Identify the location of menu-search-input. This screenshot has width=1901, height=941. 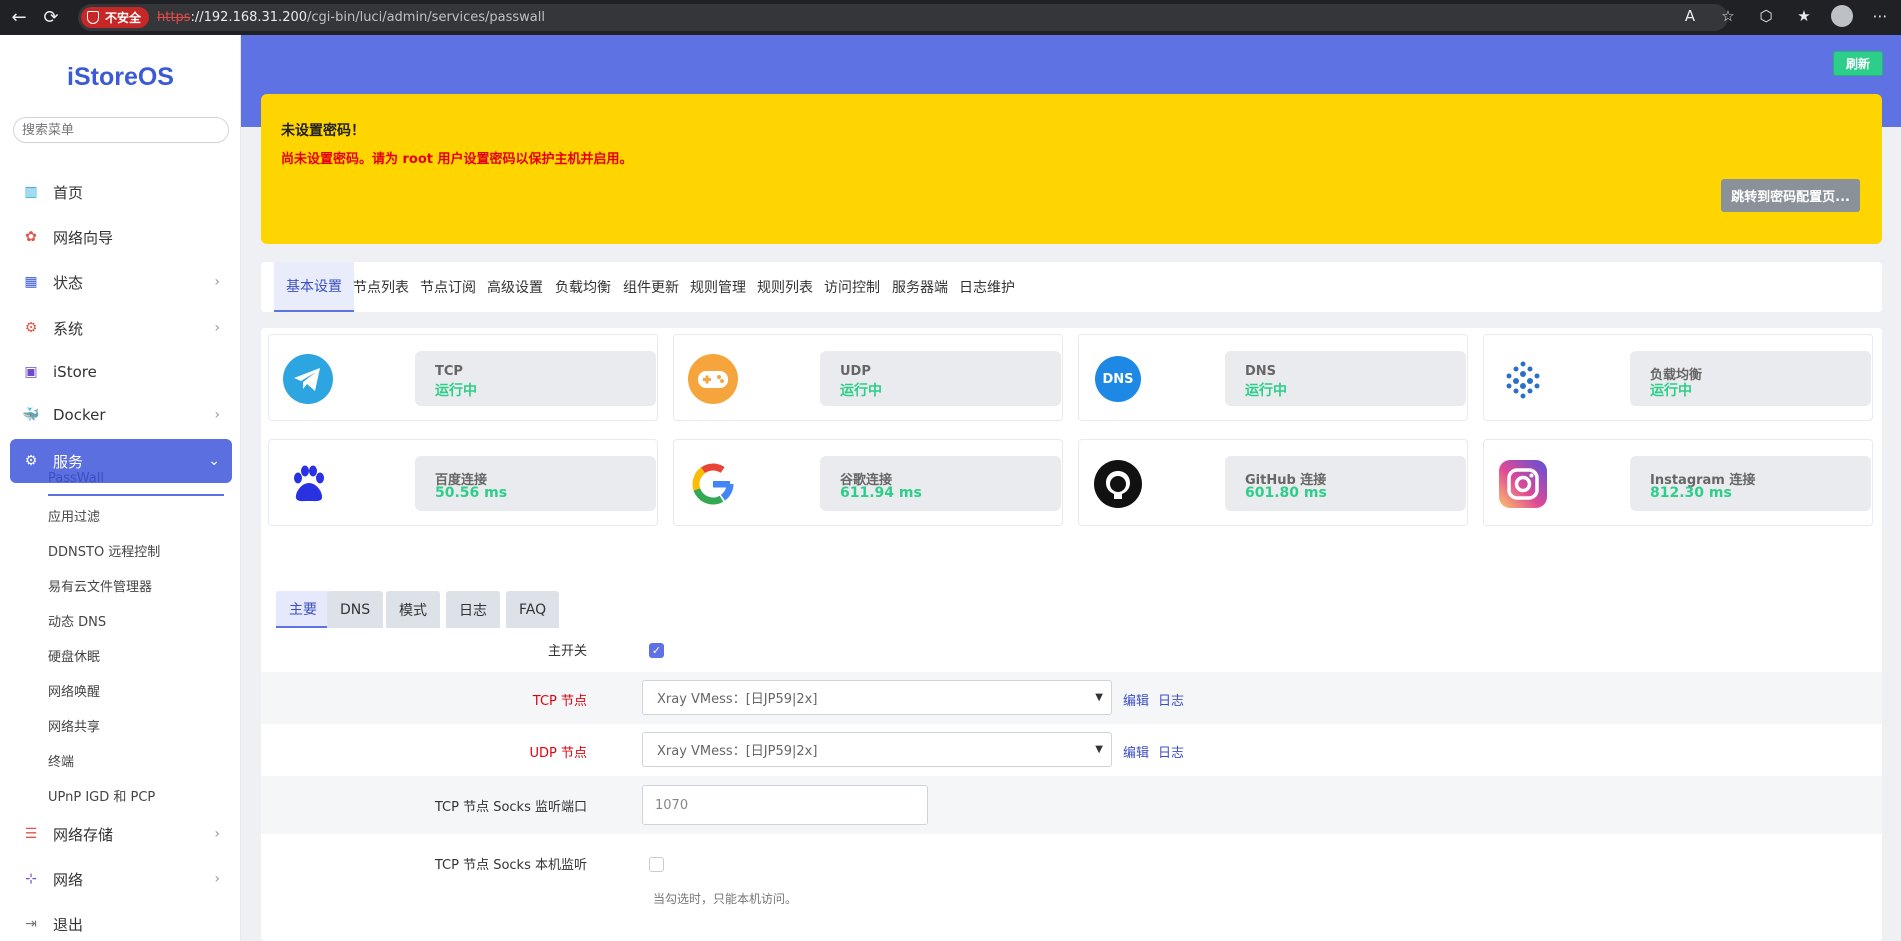
(121, 130).